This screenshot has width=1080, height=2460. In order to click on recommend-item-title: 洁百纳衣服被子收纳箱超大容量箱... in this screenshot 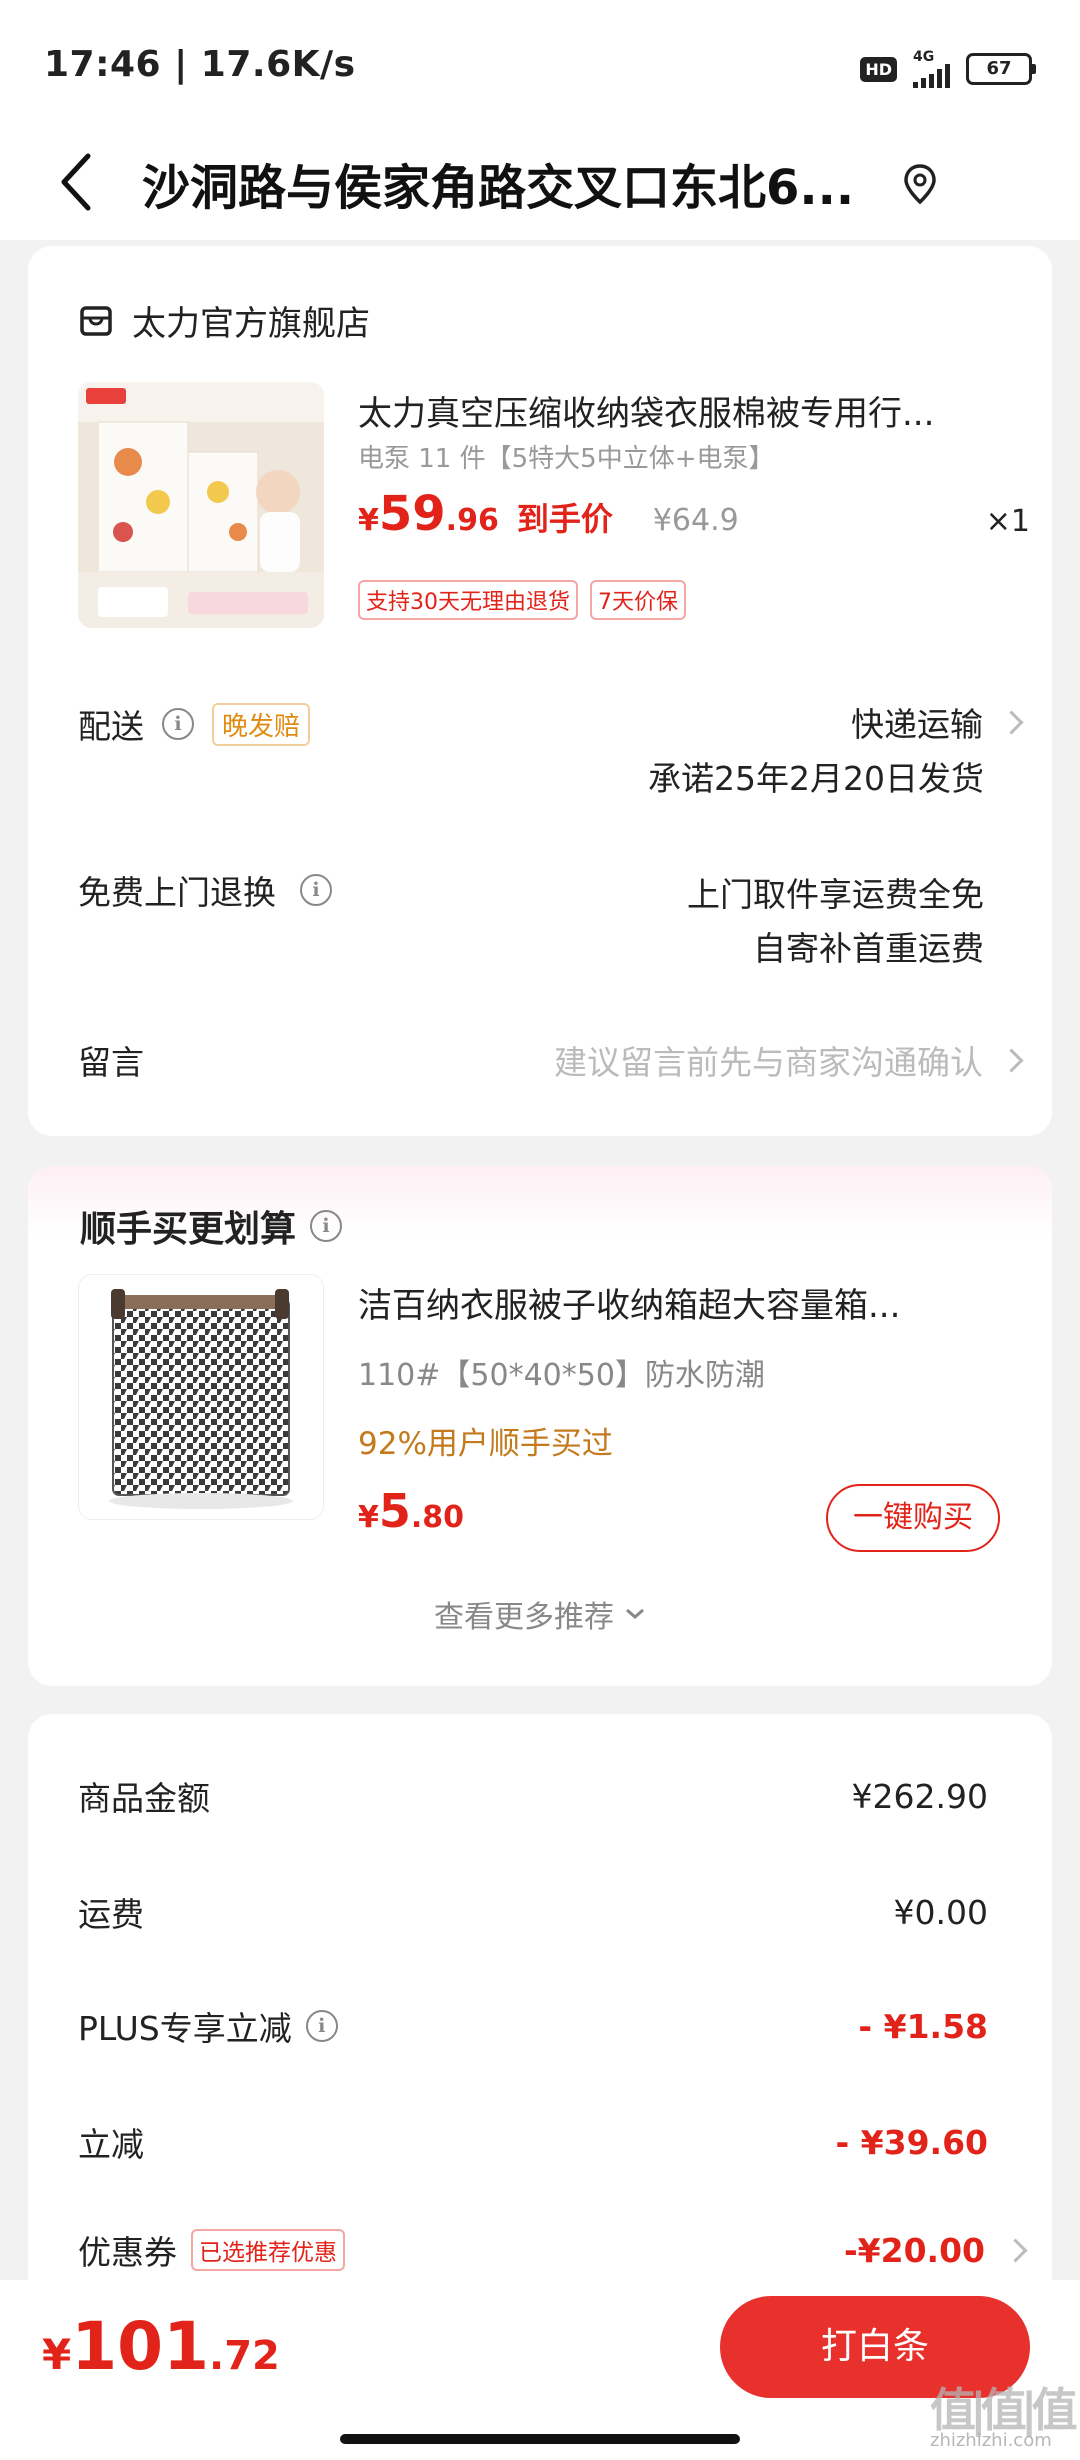, I will do `click(688, 1302)`.